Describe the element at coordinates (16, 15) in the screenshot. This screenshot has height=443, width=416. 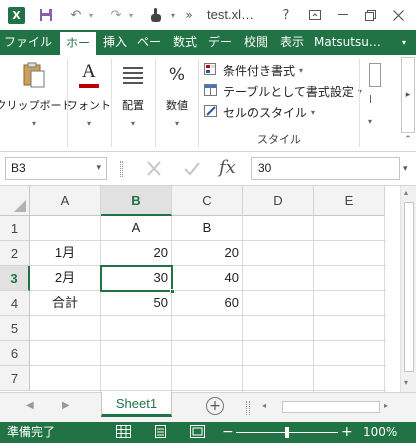
I see `excel-logo-icon: X` at that location.